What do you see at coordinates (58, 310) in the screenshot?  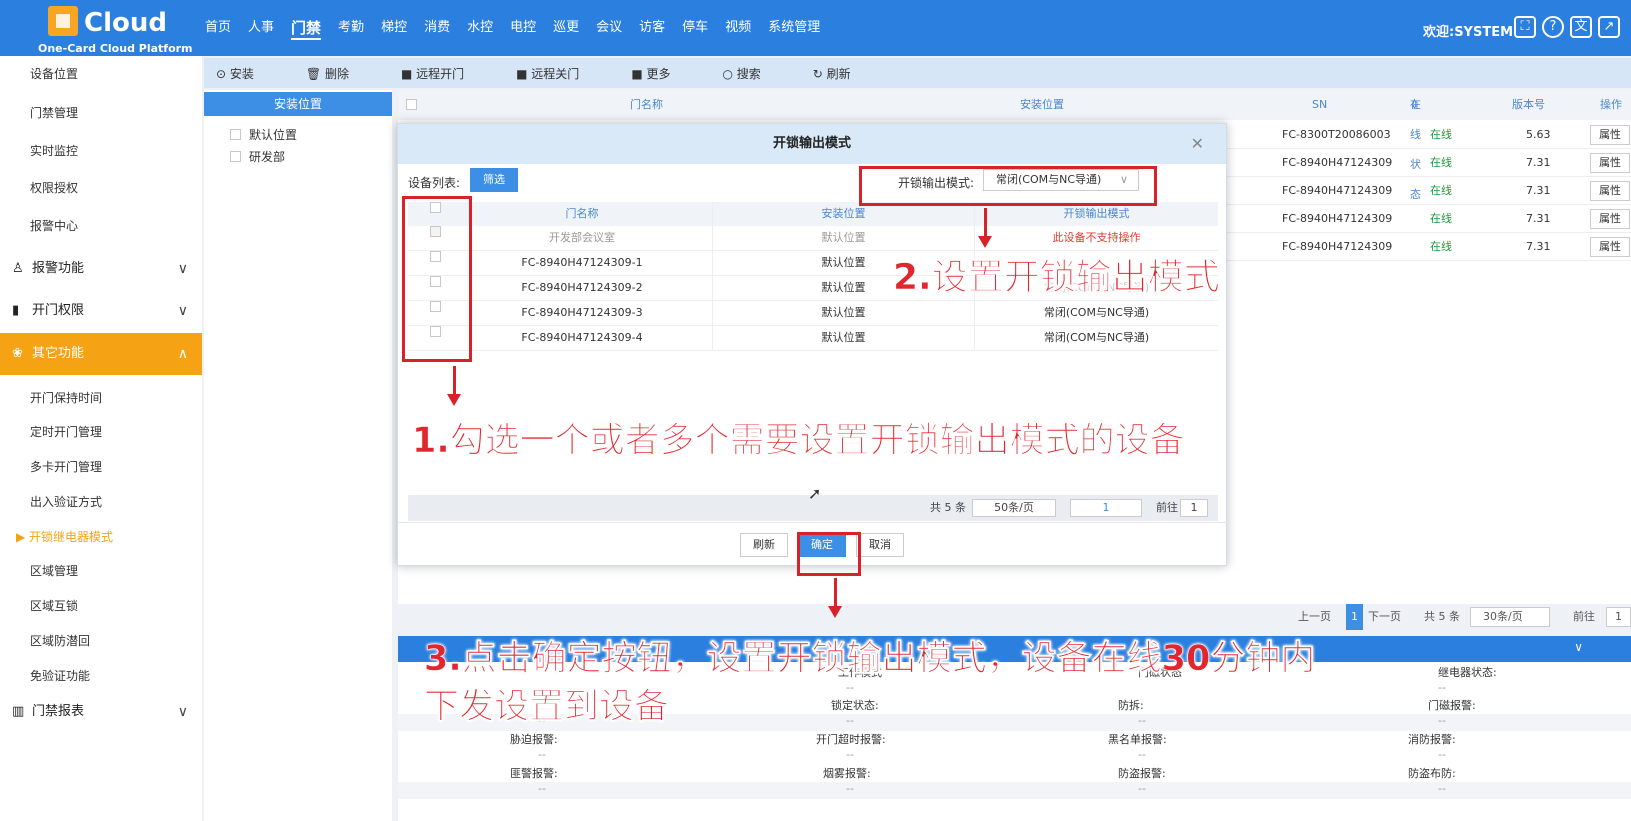 I see `sidebar-group-label: 开门权限` at bounding box center [58, 310].